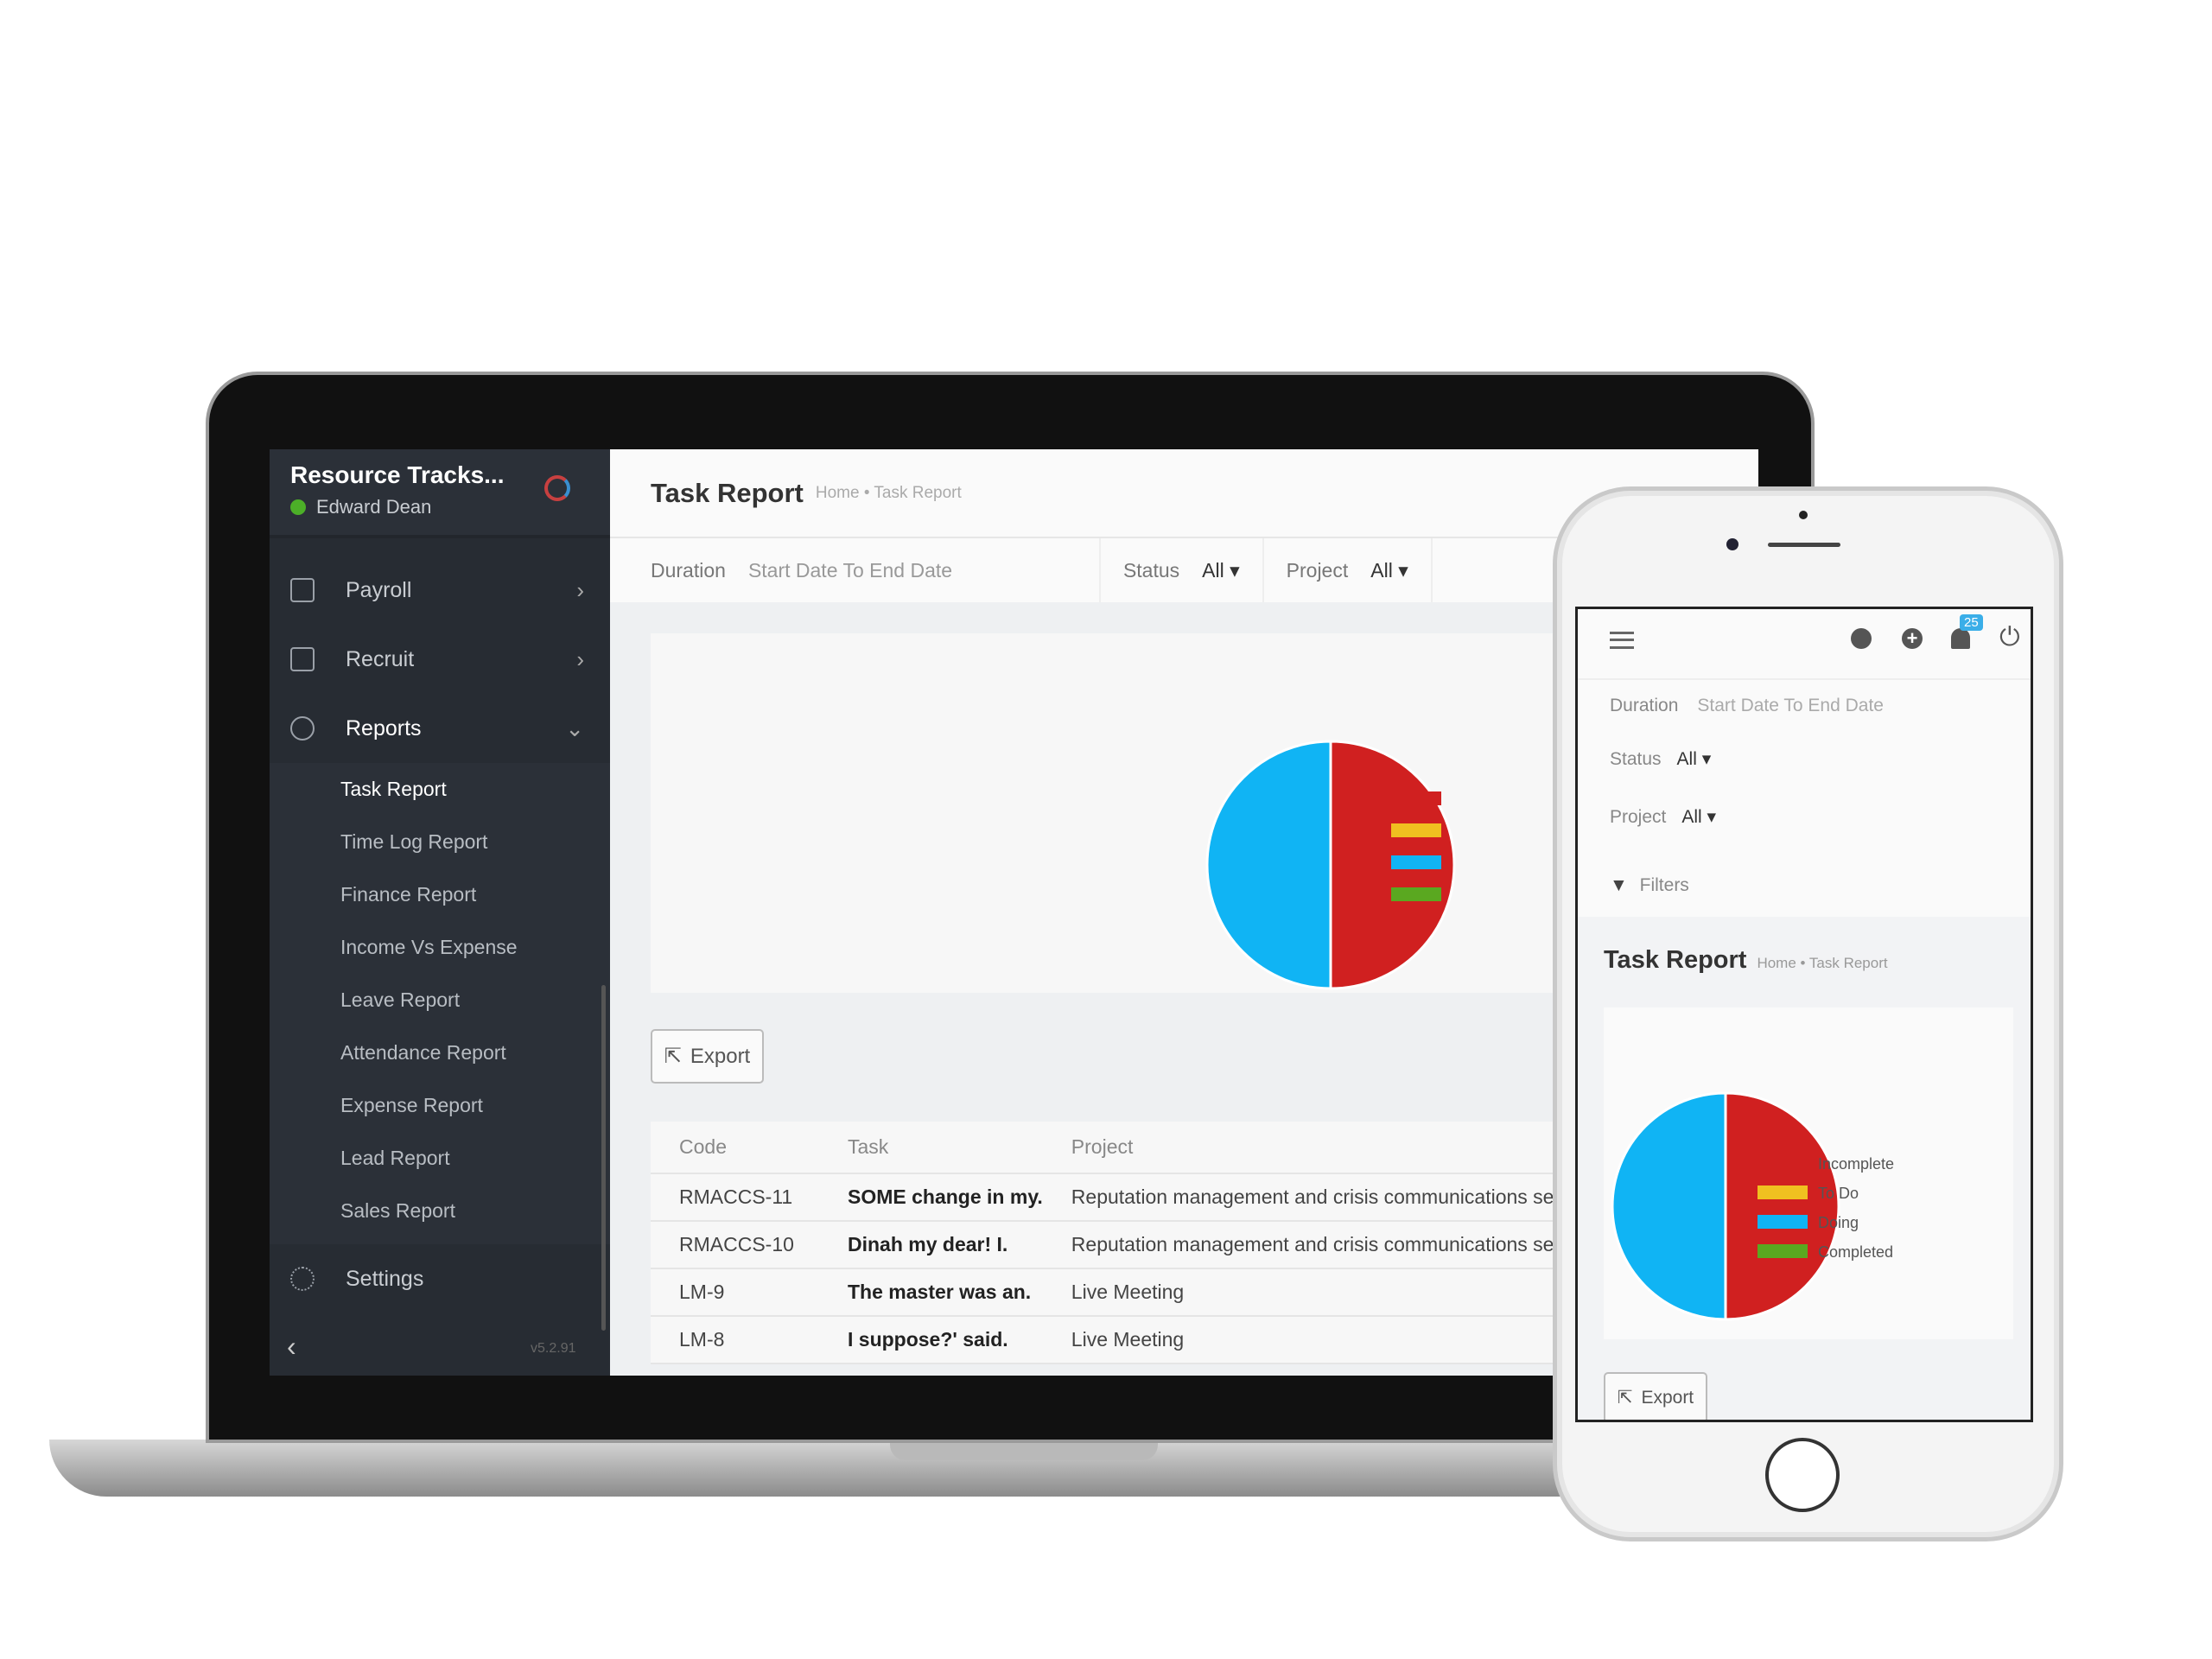 This screenshot has height=1659, width=2212. Describe the element at coordinates (931, 1147) in the screenshot. I see `column-header-task: Task` at that location.